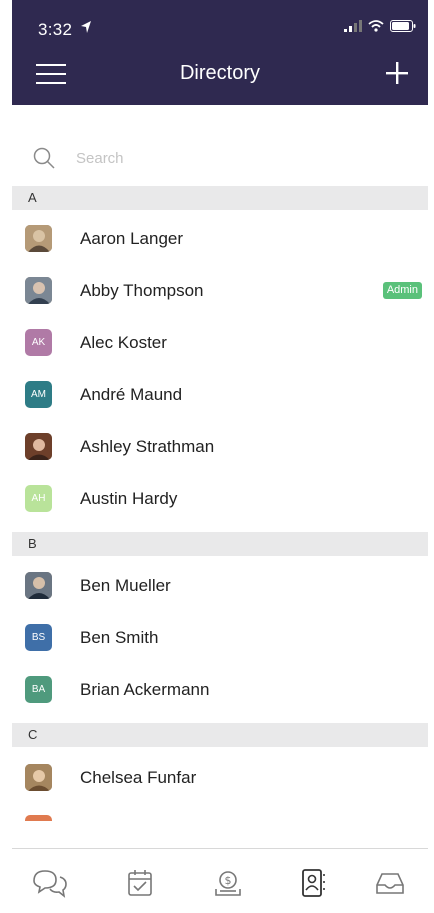 The height and width of the screenshot is (913, 434). What do you see at coordinates (38, 689) in the screenshot?
I see `avatar: BA` at bounding box center [38, 689].